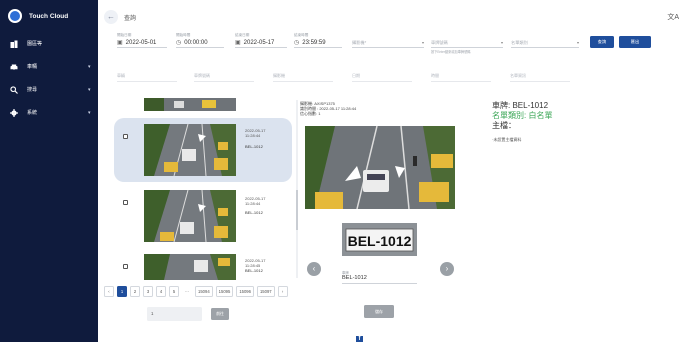  Describe the element at coordinates (32, 90) in the screenshot. I see `sidebar-item-label: 搜尋` at that location.